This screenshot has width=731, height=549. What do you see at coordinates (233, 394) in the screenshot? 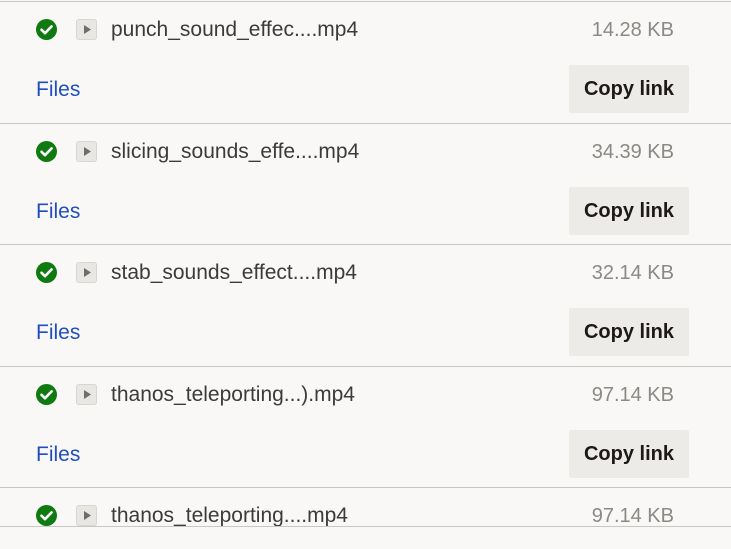
I see `file-name: thanos_teleporting...).mp4` at bounding box center [233, 394].